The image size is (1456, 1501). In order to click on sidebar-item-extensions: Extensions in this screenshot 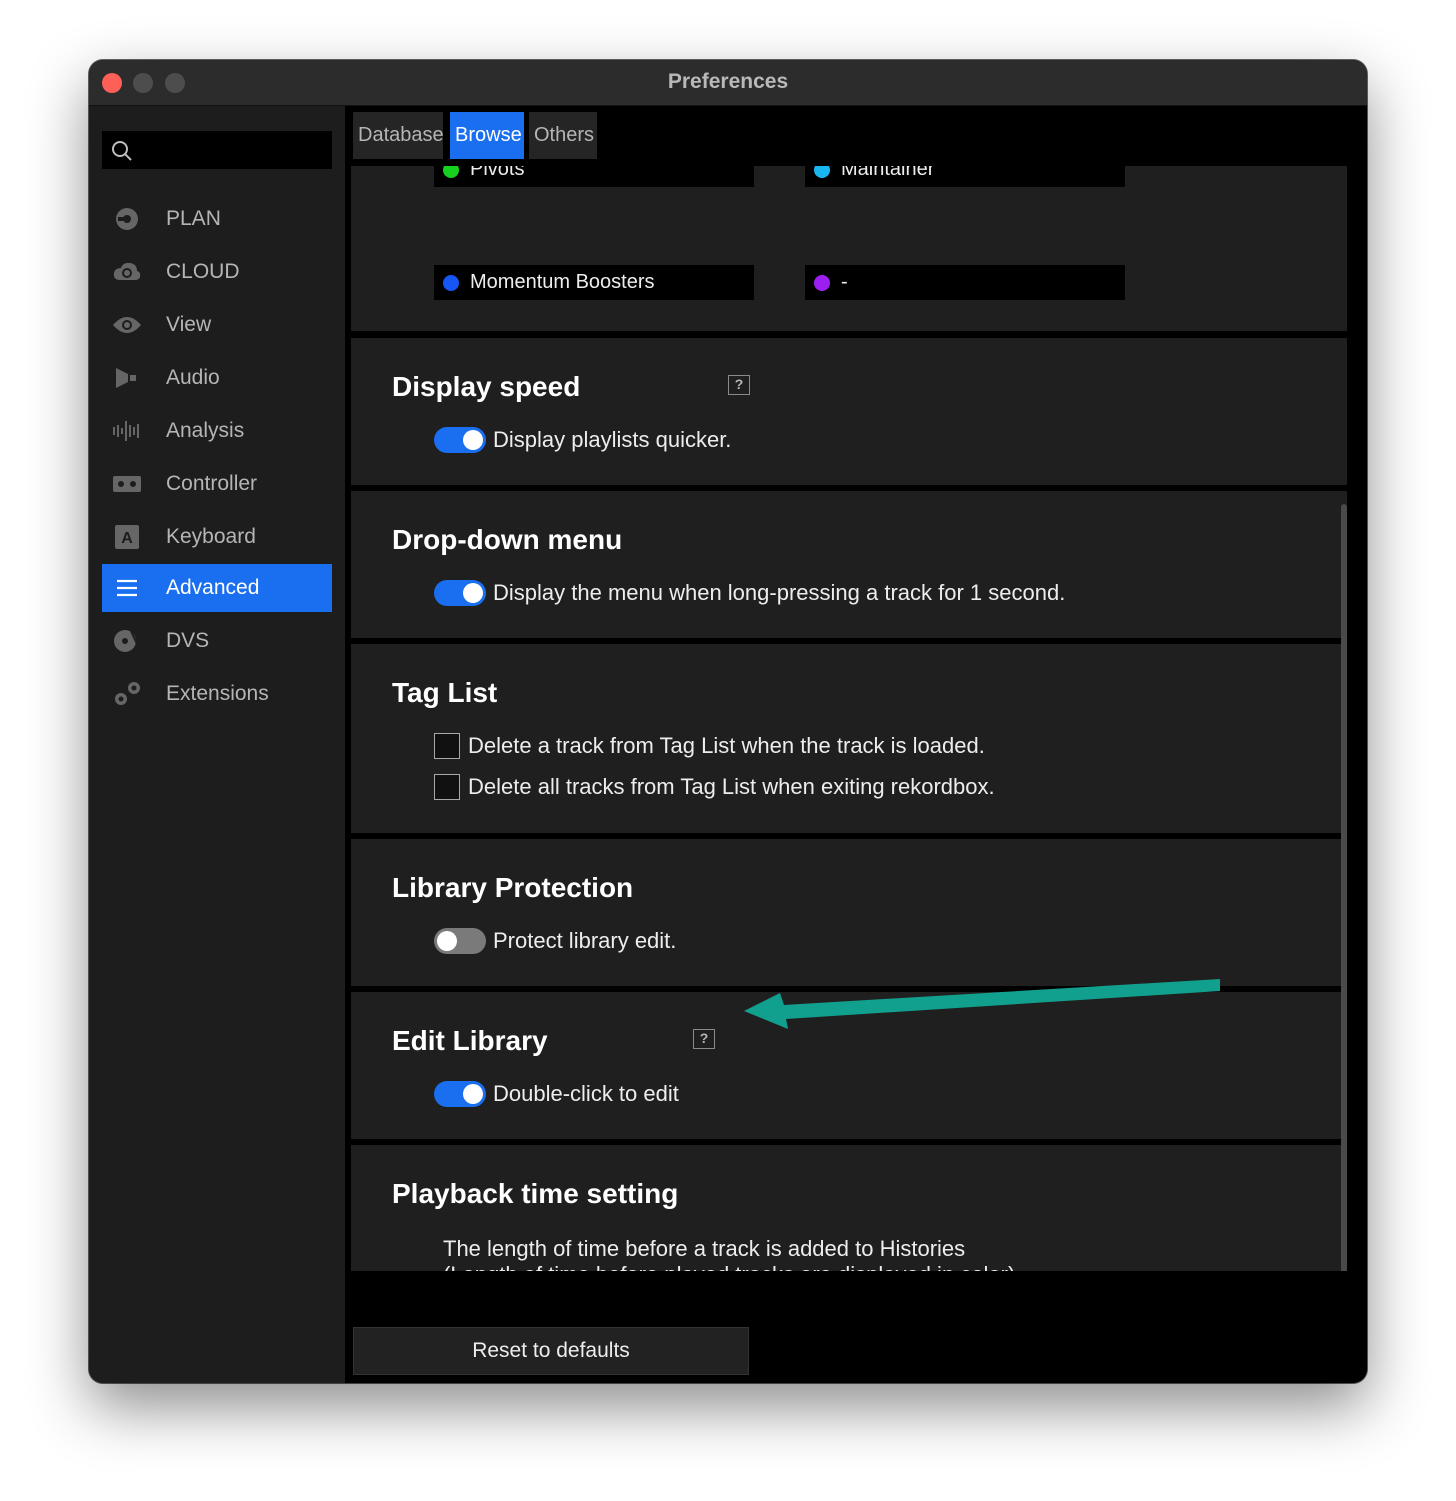, I will do `click(217, 694)`.